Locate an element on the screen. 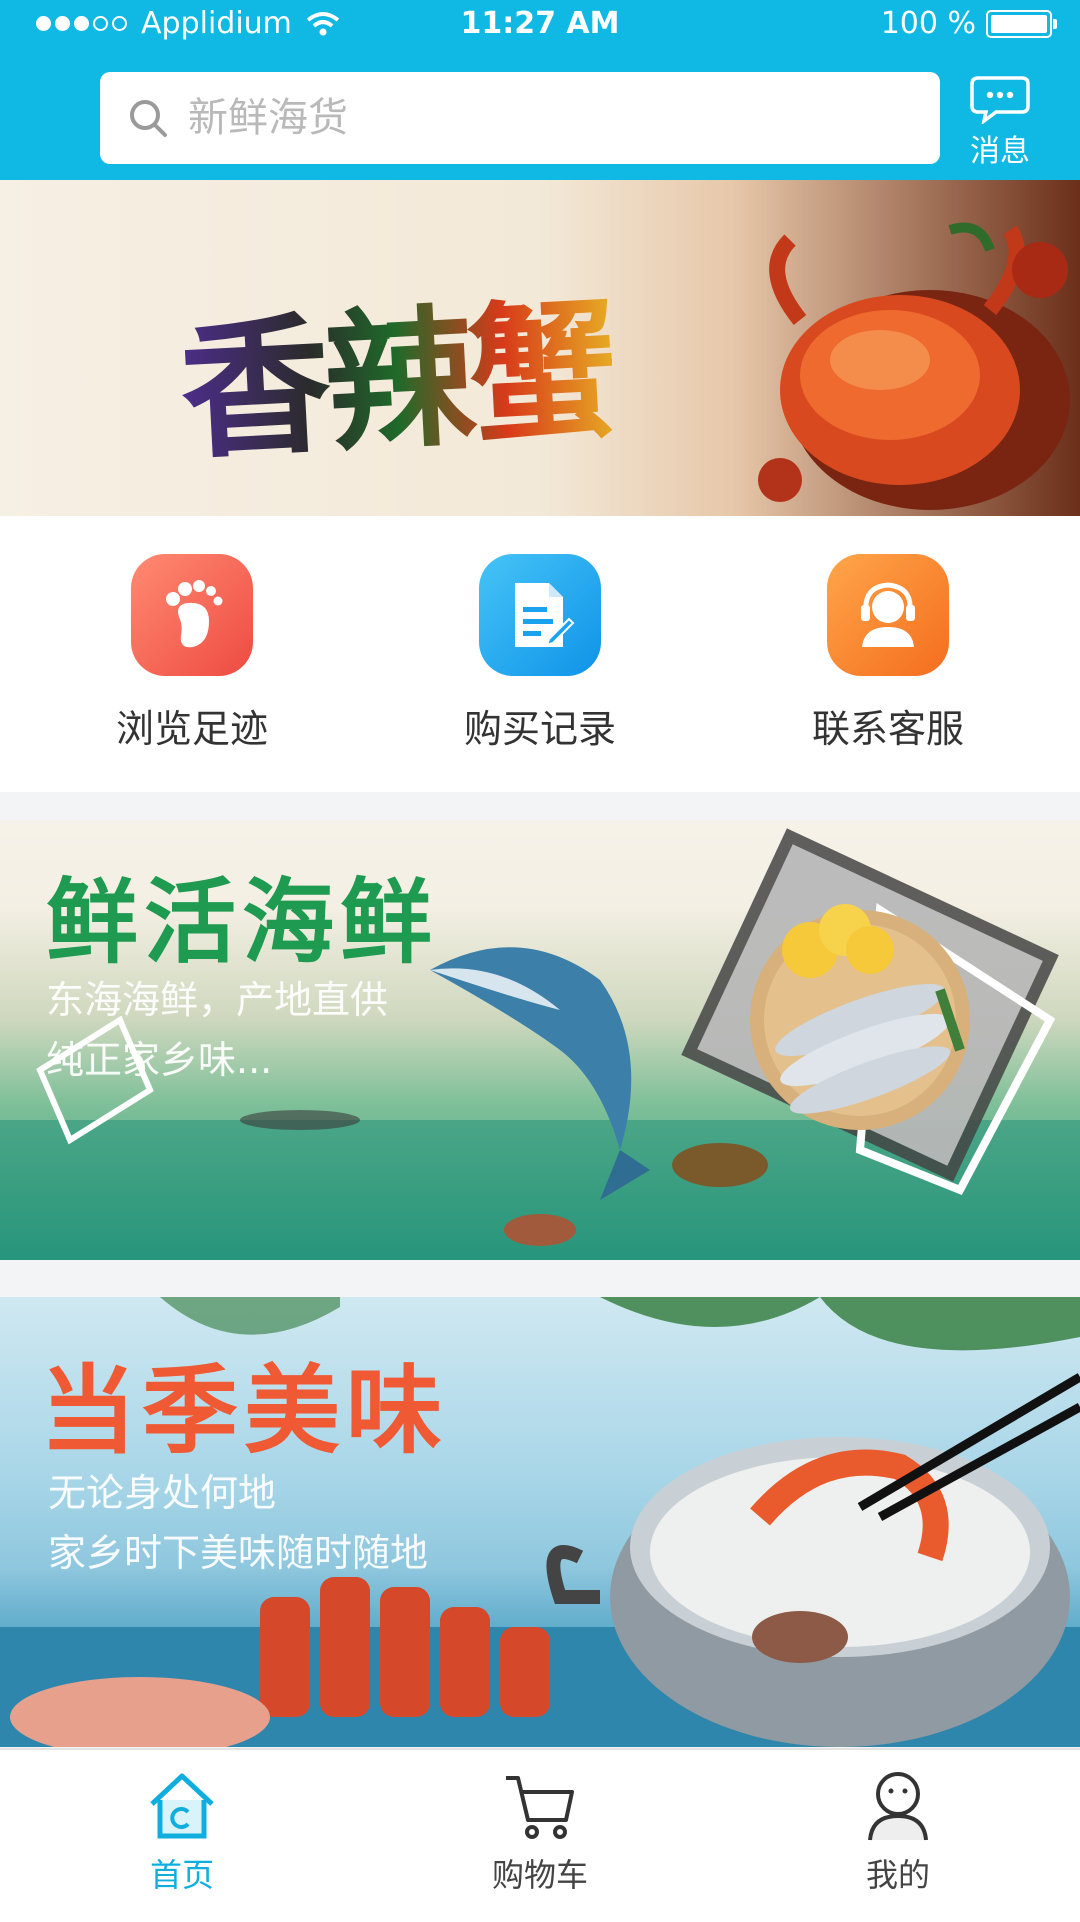  profile-icon is located at coordinates (898, 1806).